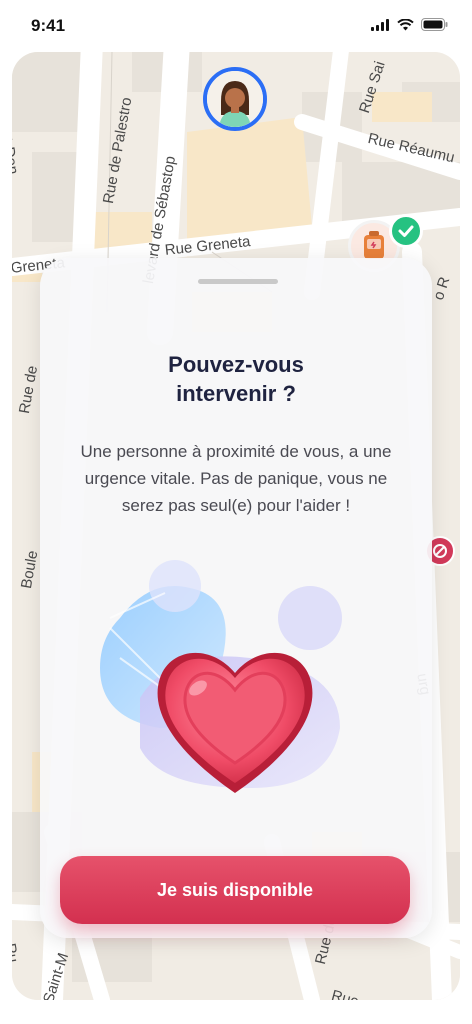 Image resolution: width=472 pixels, height=1024 pixels. I want to click on heart-illustration, so click(221, 676).